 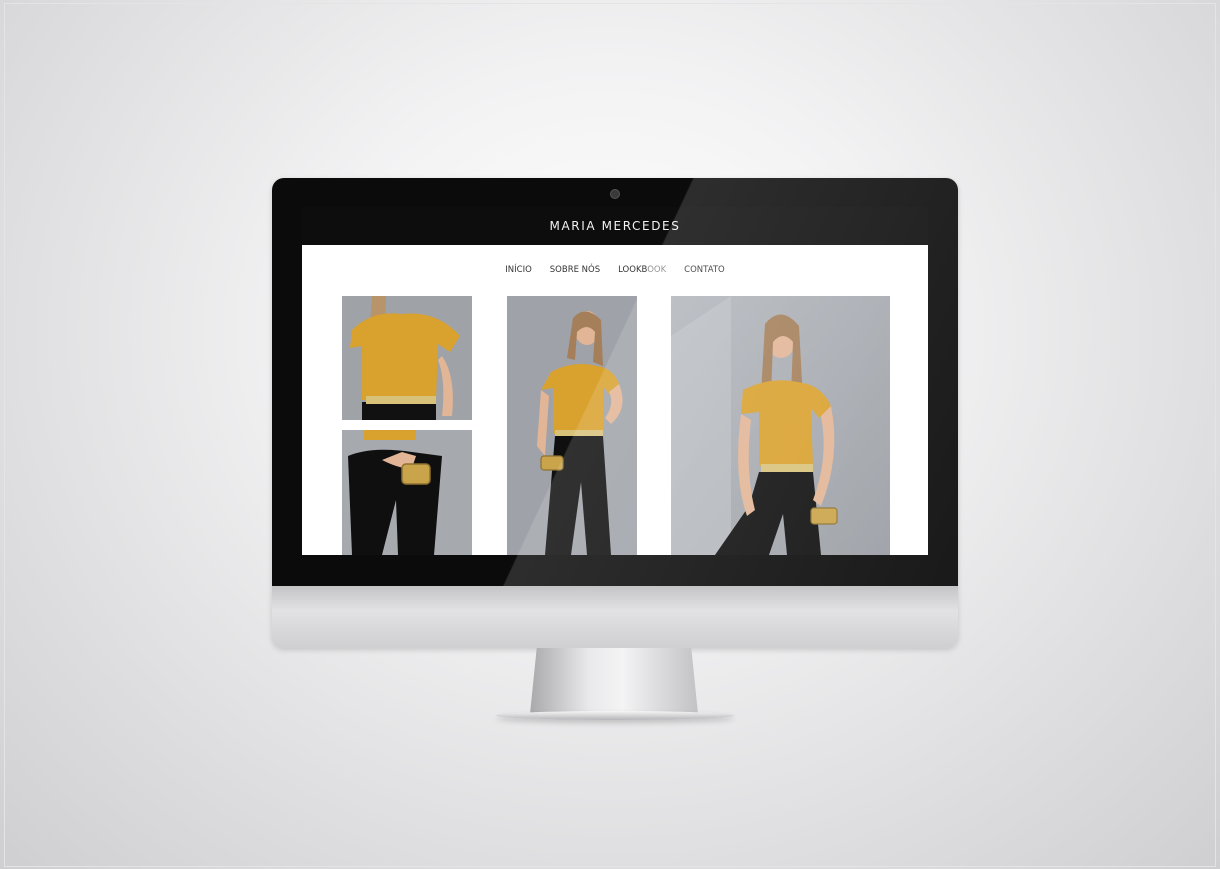 I want to click on lookbook-photo-pants-detail, so click(x=407, y=492).